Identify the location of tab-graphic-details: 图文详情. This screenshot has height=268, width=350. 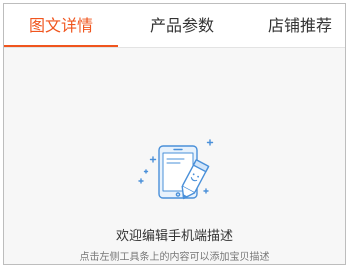
(61, 25).